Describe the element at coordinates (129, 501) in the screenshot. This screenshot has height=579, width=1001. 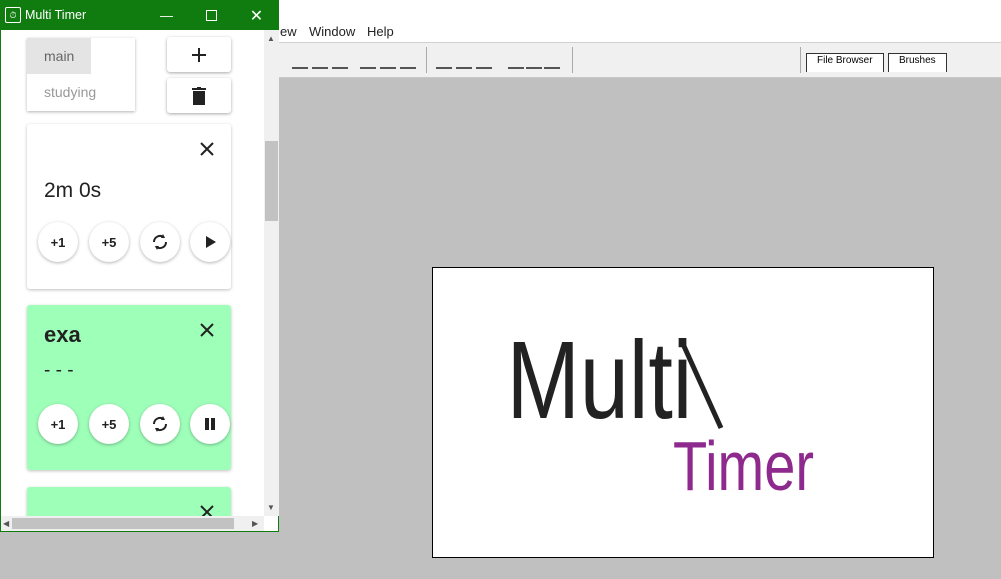
I see `timer-card` at that location.